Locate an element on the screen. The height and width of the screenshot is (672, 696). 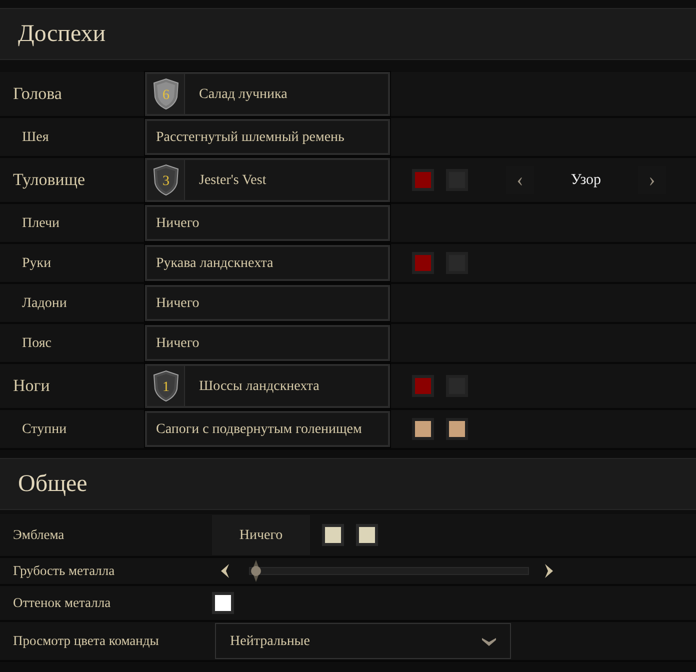
caret-icon is located at coordinates (489, 641).